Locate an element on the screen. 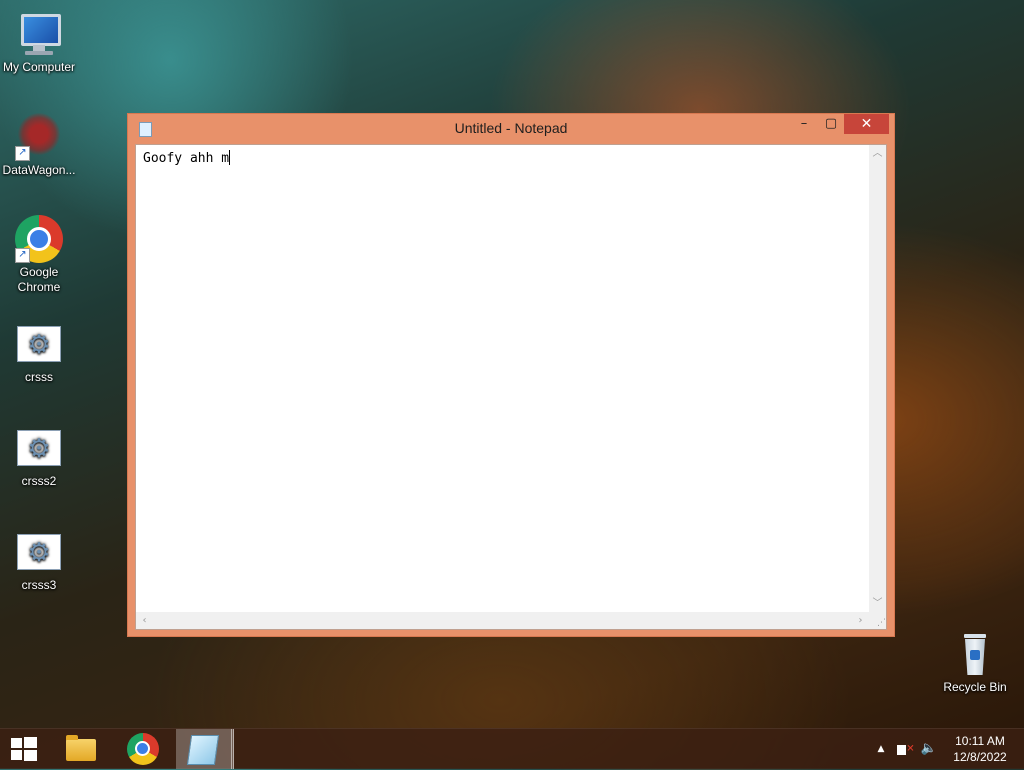  taskbar-file-explorer is located at coordinates (80, 749).